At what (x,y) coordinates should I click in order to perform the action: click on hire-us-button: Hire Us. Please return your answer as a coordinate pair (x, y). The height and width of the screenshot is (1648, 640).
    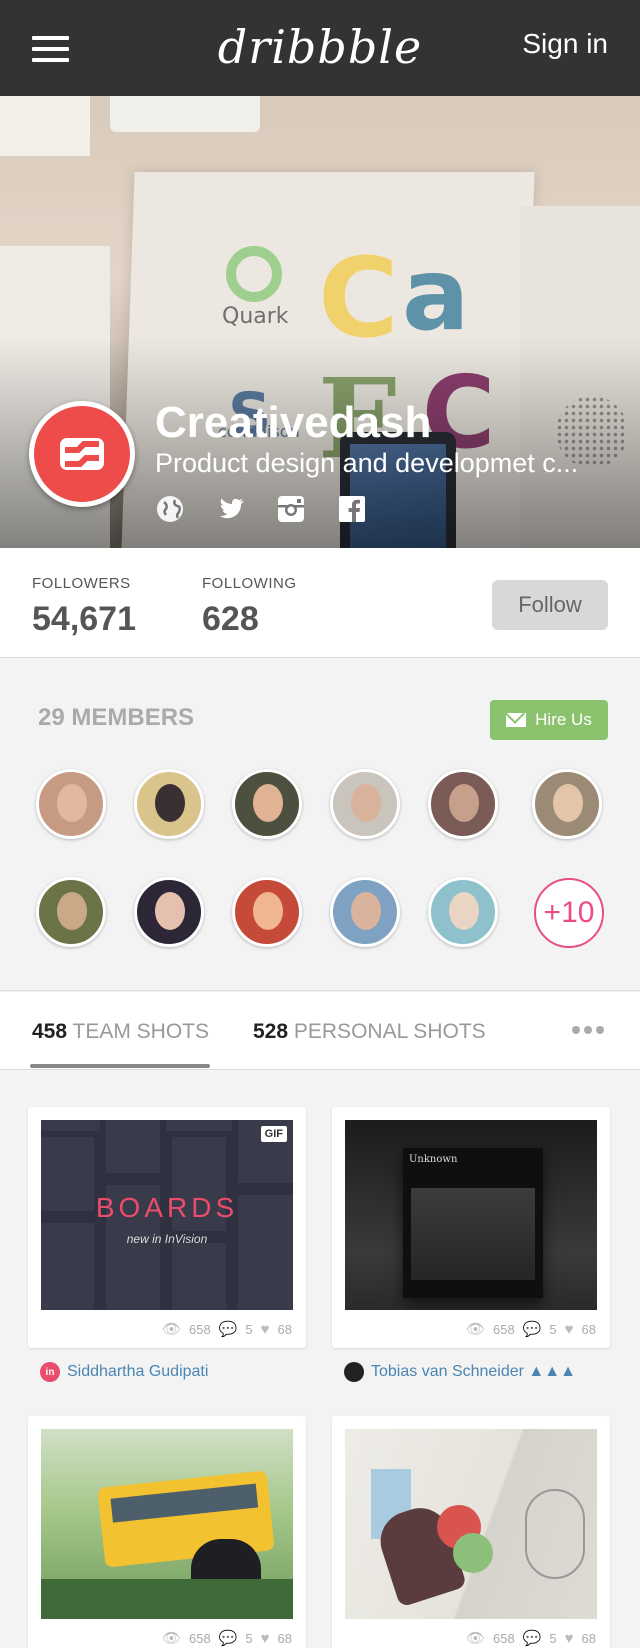
    Looking at the image, I should click on (549, 720).